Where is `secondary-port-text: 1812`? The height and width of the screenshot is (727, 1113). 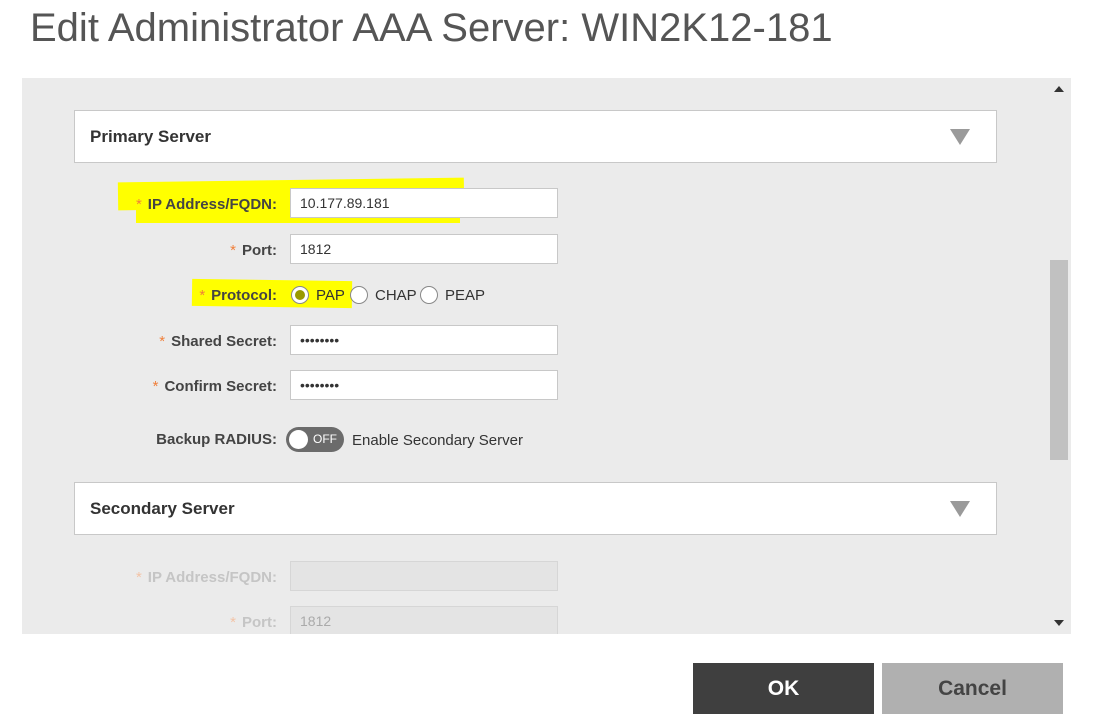 secondary-port-text: 1812 is located at coordinates (316, 621).